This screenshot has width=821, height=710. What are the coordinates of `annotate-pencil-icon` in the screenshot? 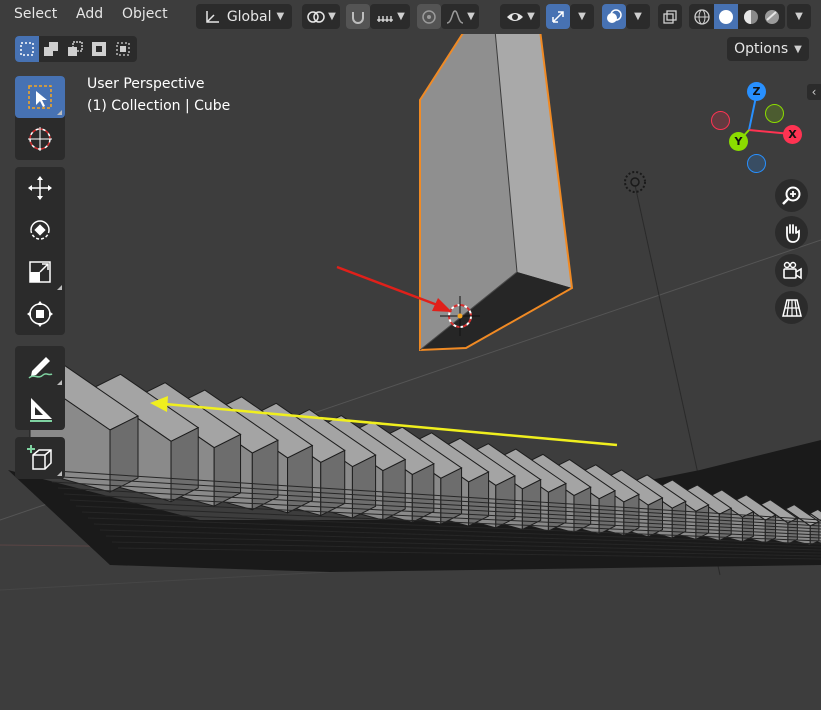 It's located at (40, 368).